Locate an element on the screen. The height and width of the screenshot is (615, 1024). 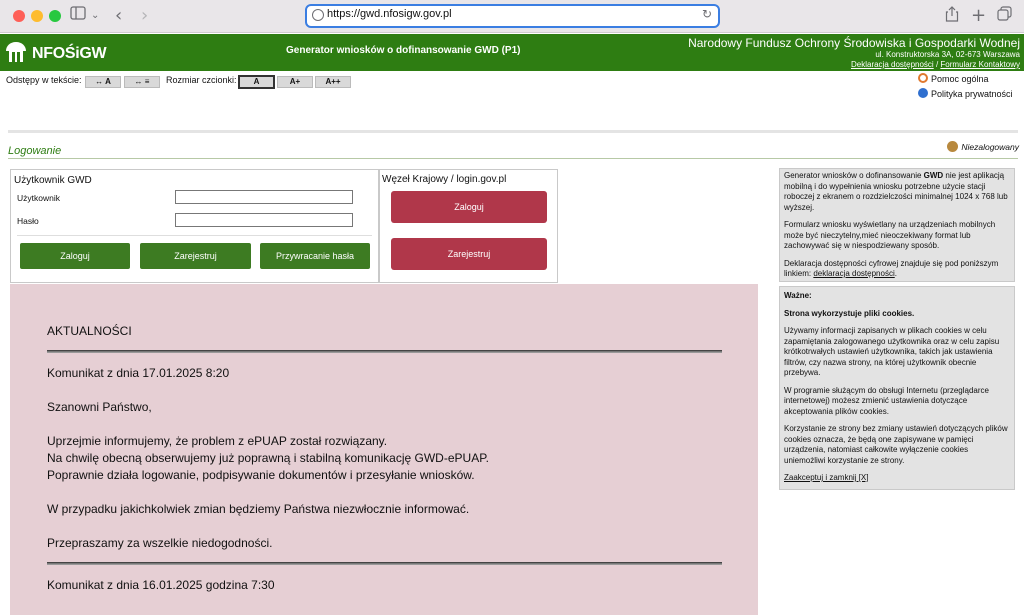
national-login-title: Węzeł Krajowy / login.gov.pl is located at coordinates (444, 179).